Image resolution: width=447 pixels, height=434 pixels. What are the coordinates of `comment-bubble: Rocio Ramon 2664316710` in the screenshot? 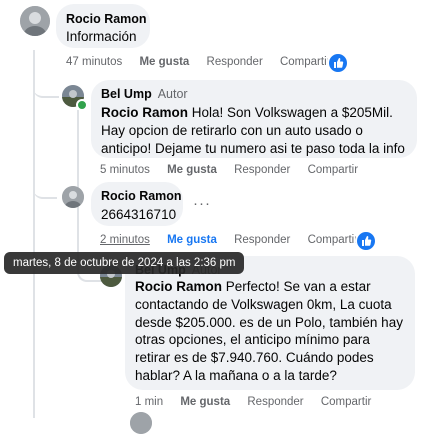 It's located at (137, 204).